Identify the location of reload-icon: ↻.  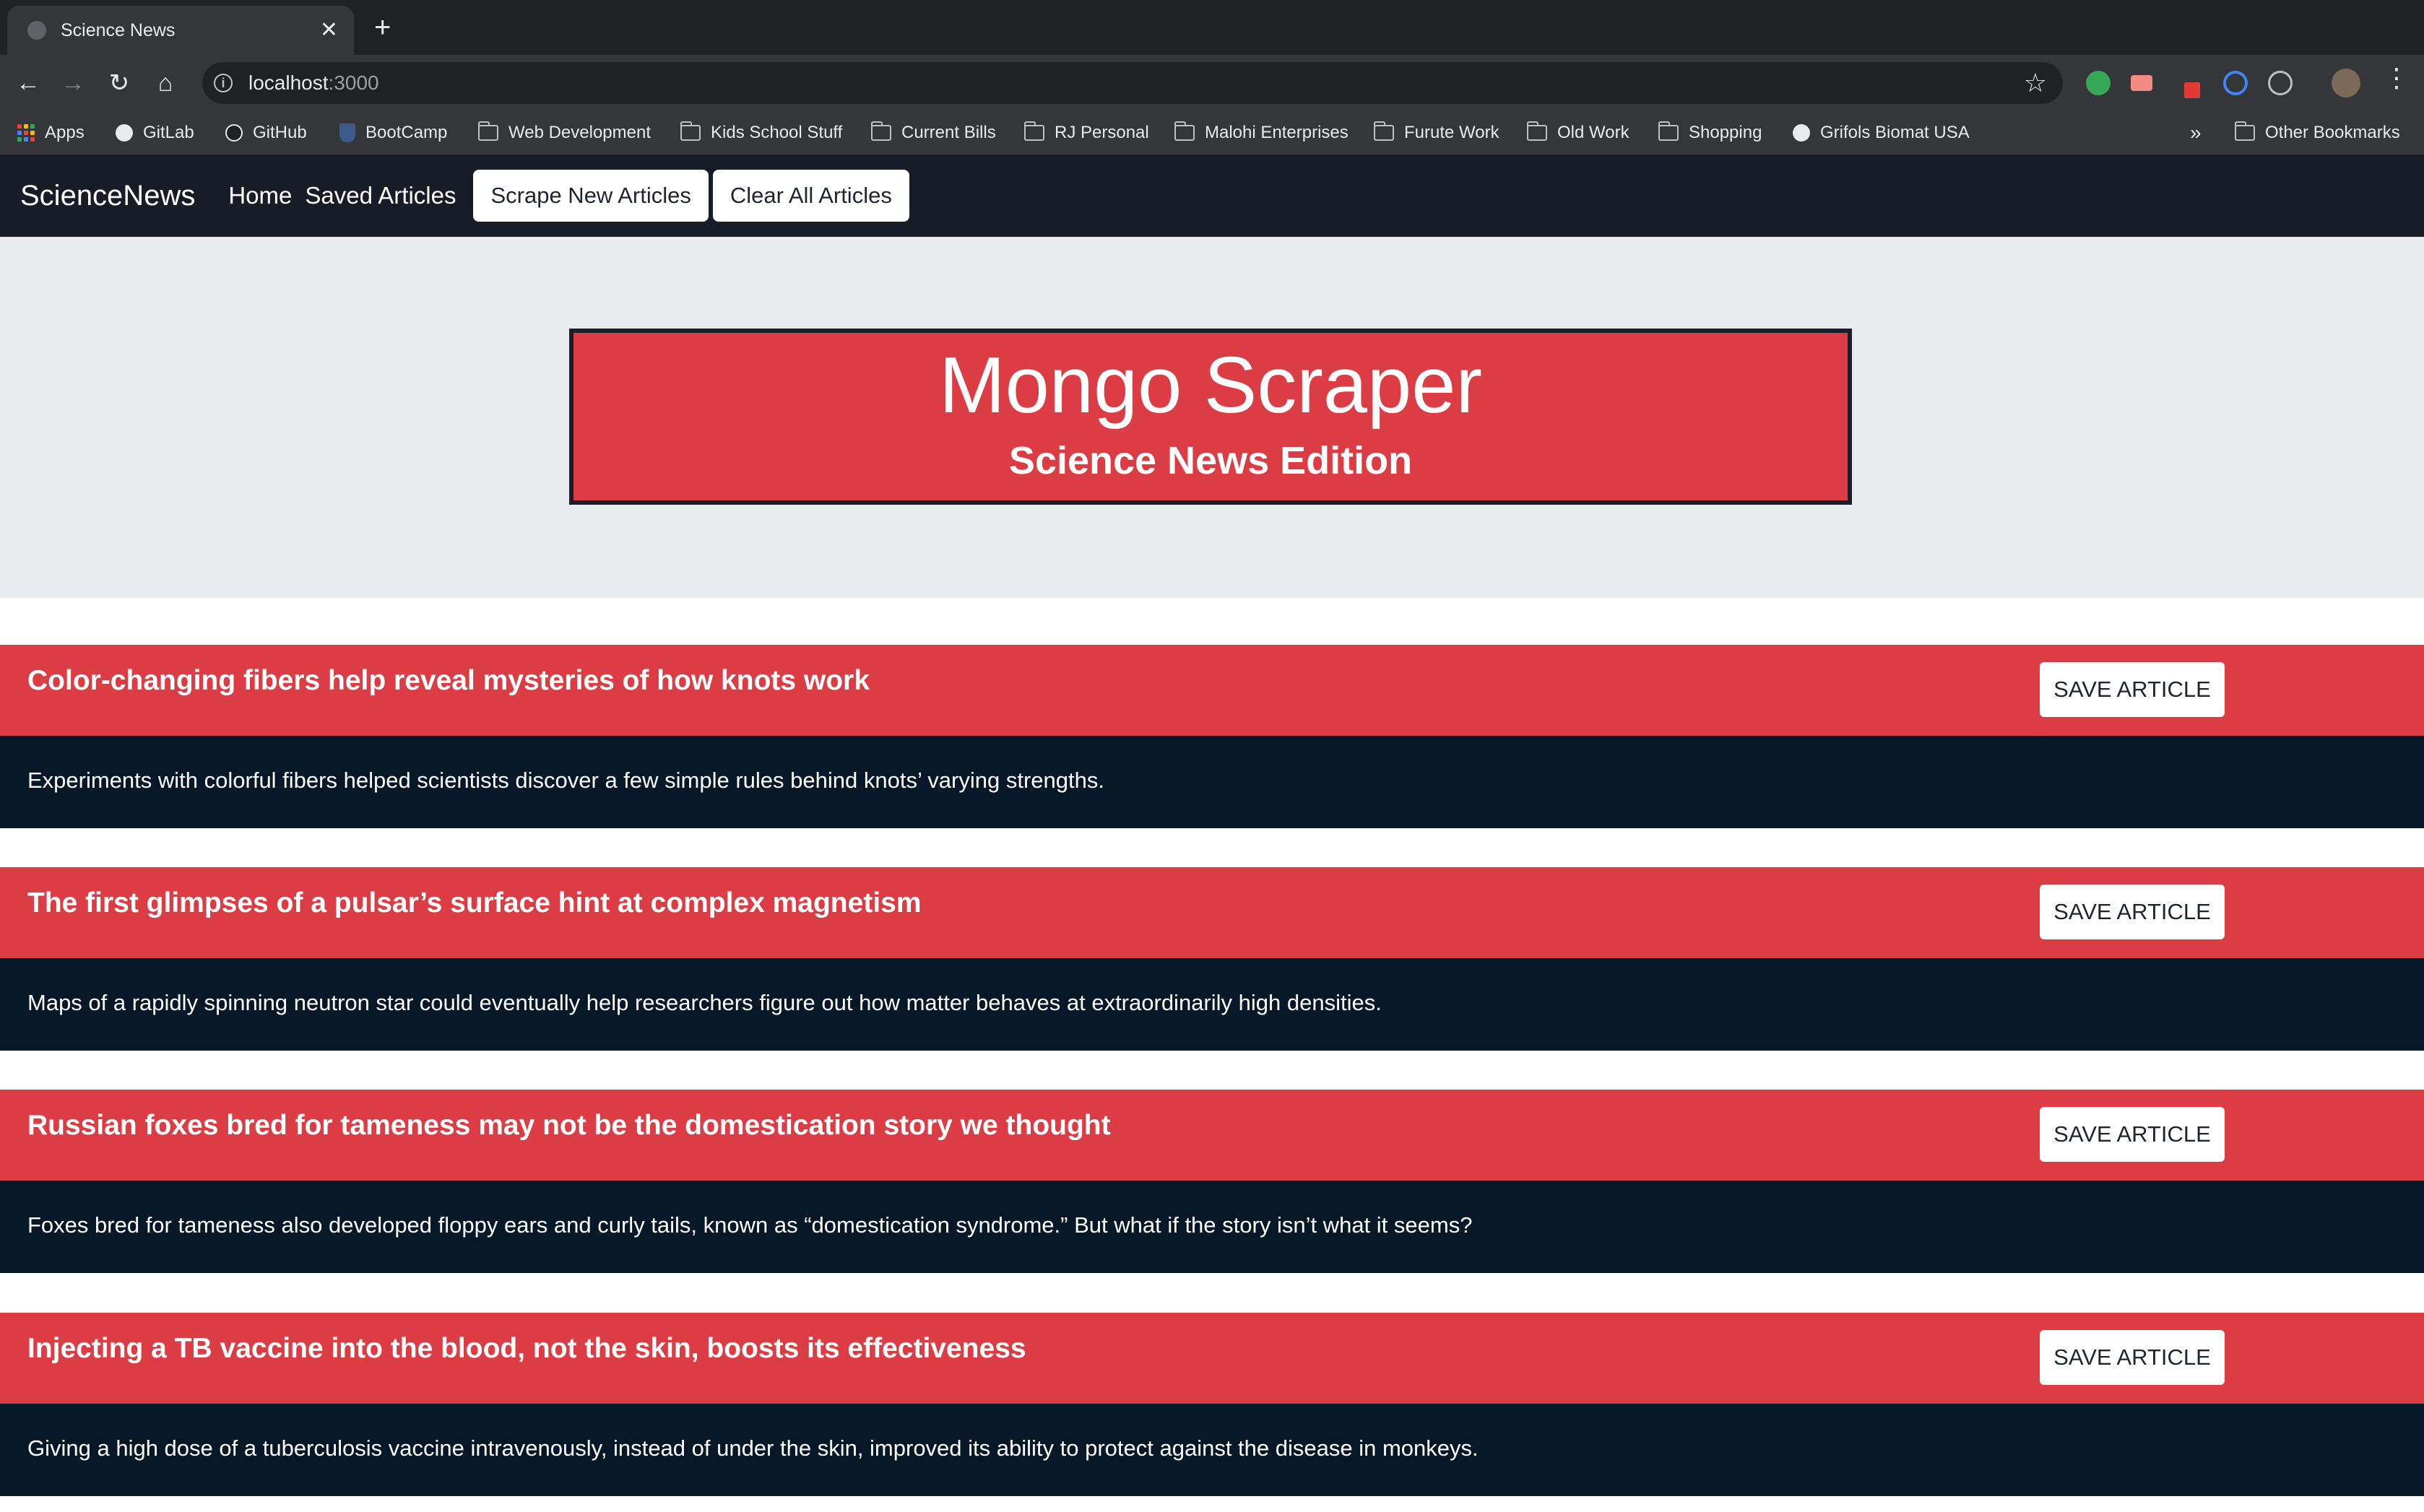
(119, 83).